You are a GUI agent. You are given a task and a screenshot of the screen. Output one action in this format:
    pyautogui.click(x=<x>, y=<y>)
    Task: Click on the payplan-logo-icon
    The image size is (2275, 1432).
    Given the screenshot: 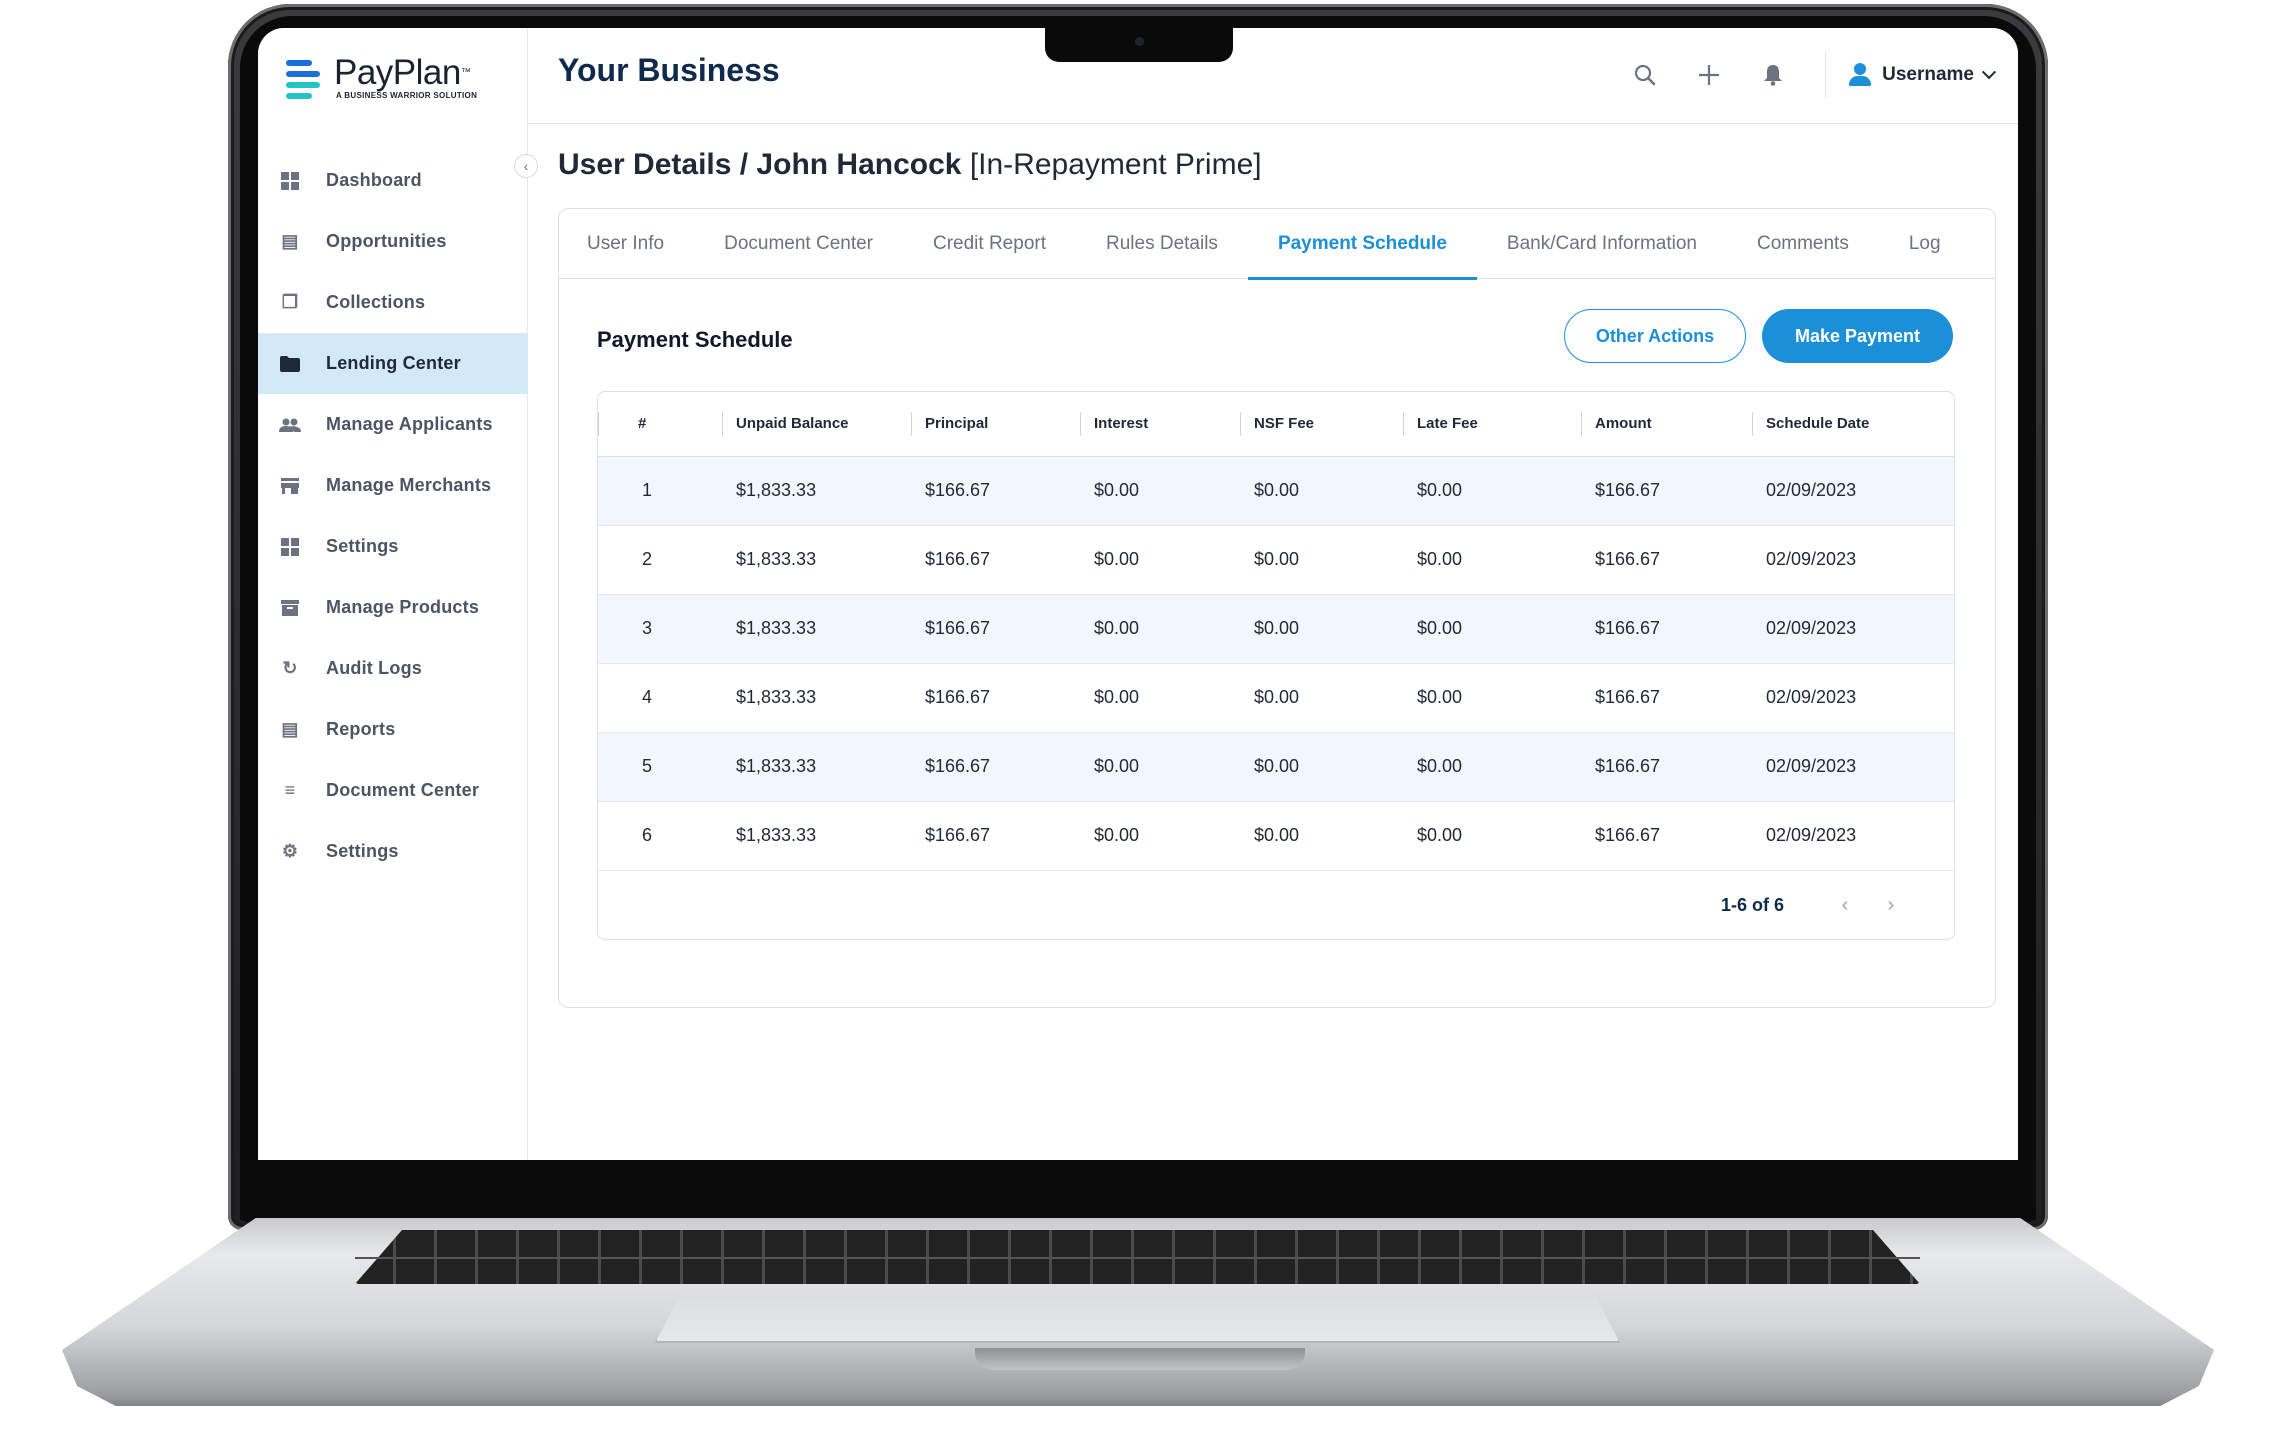 What is the action you would take?
    pyautogui.click(x=306, y=77)
    